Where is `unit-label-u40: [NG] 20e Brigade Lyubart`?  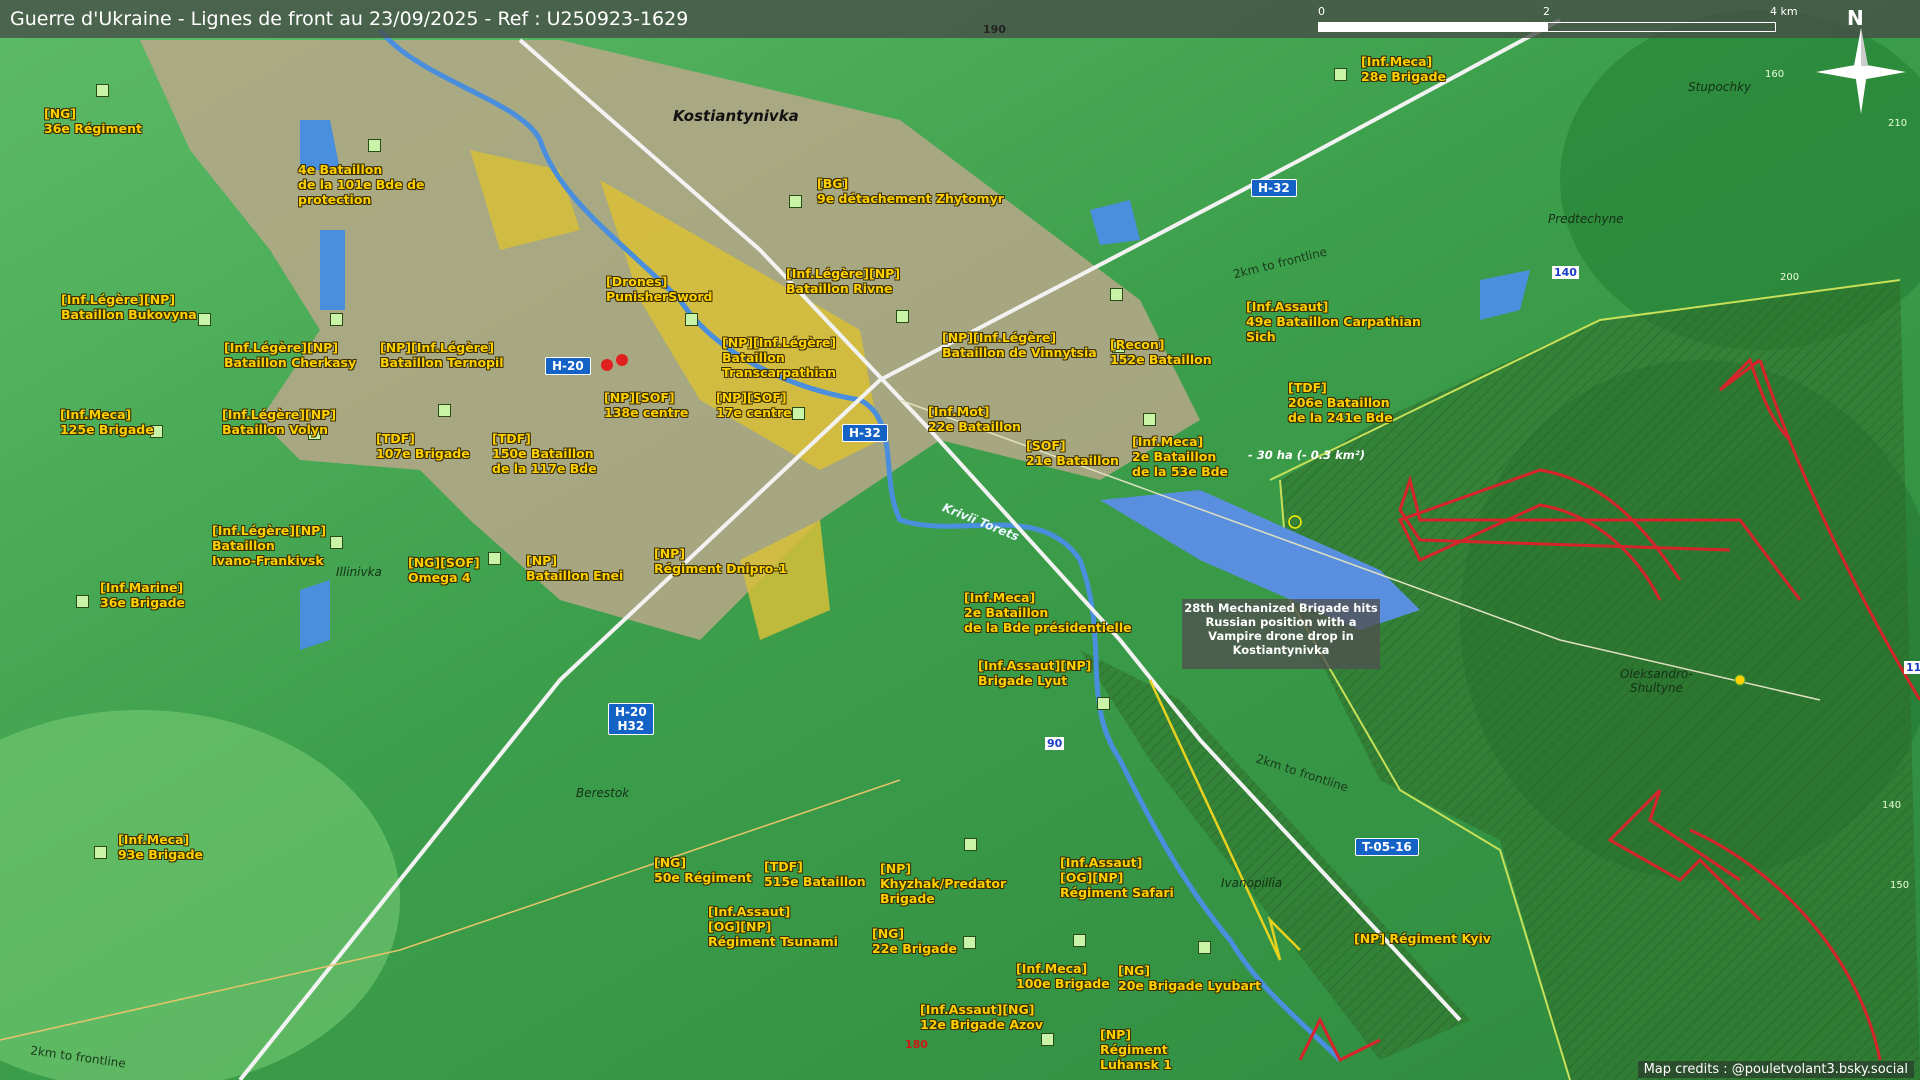
unit-label-u40: [NG] 20e Brigade Lyubart is located at coordinates (1189, 978).